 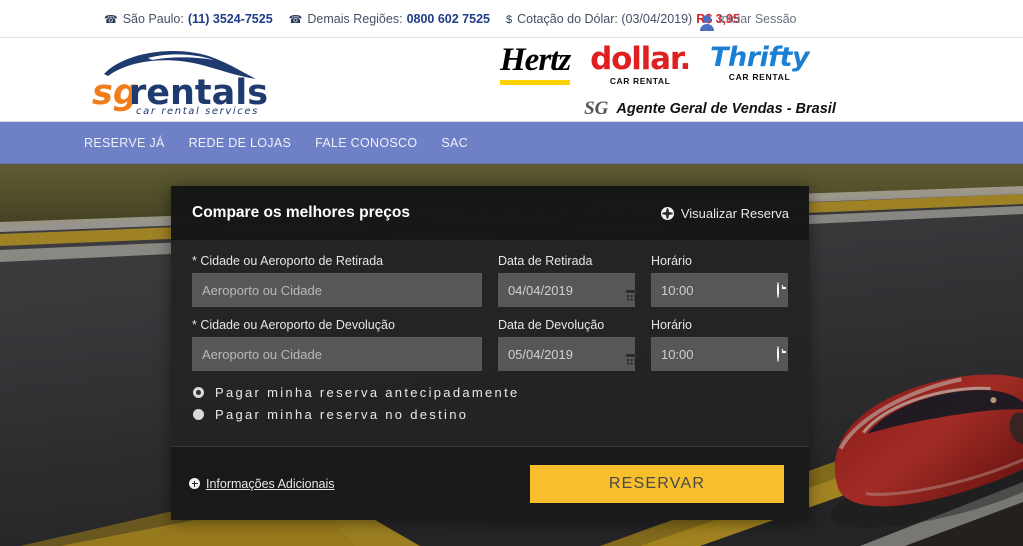 I want to click on dropoff-city-input-wrap, so click(x=337, y=354).